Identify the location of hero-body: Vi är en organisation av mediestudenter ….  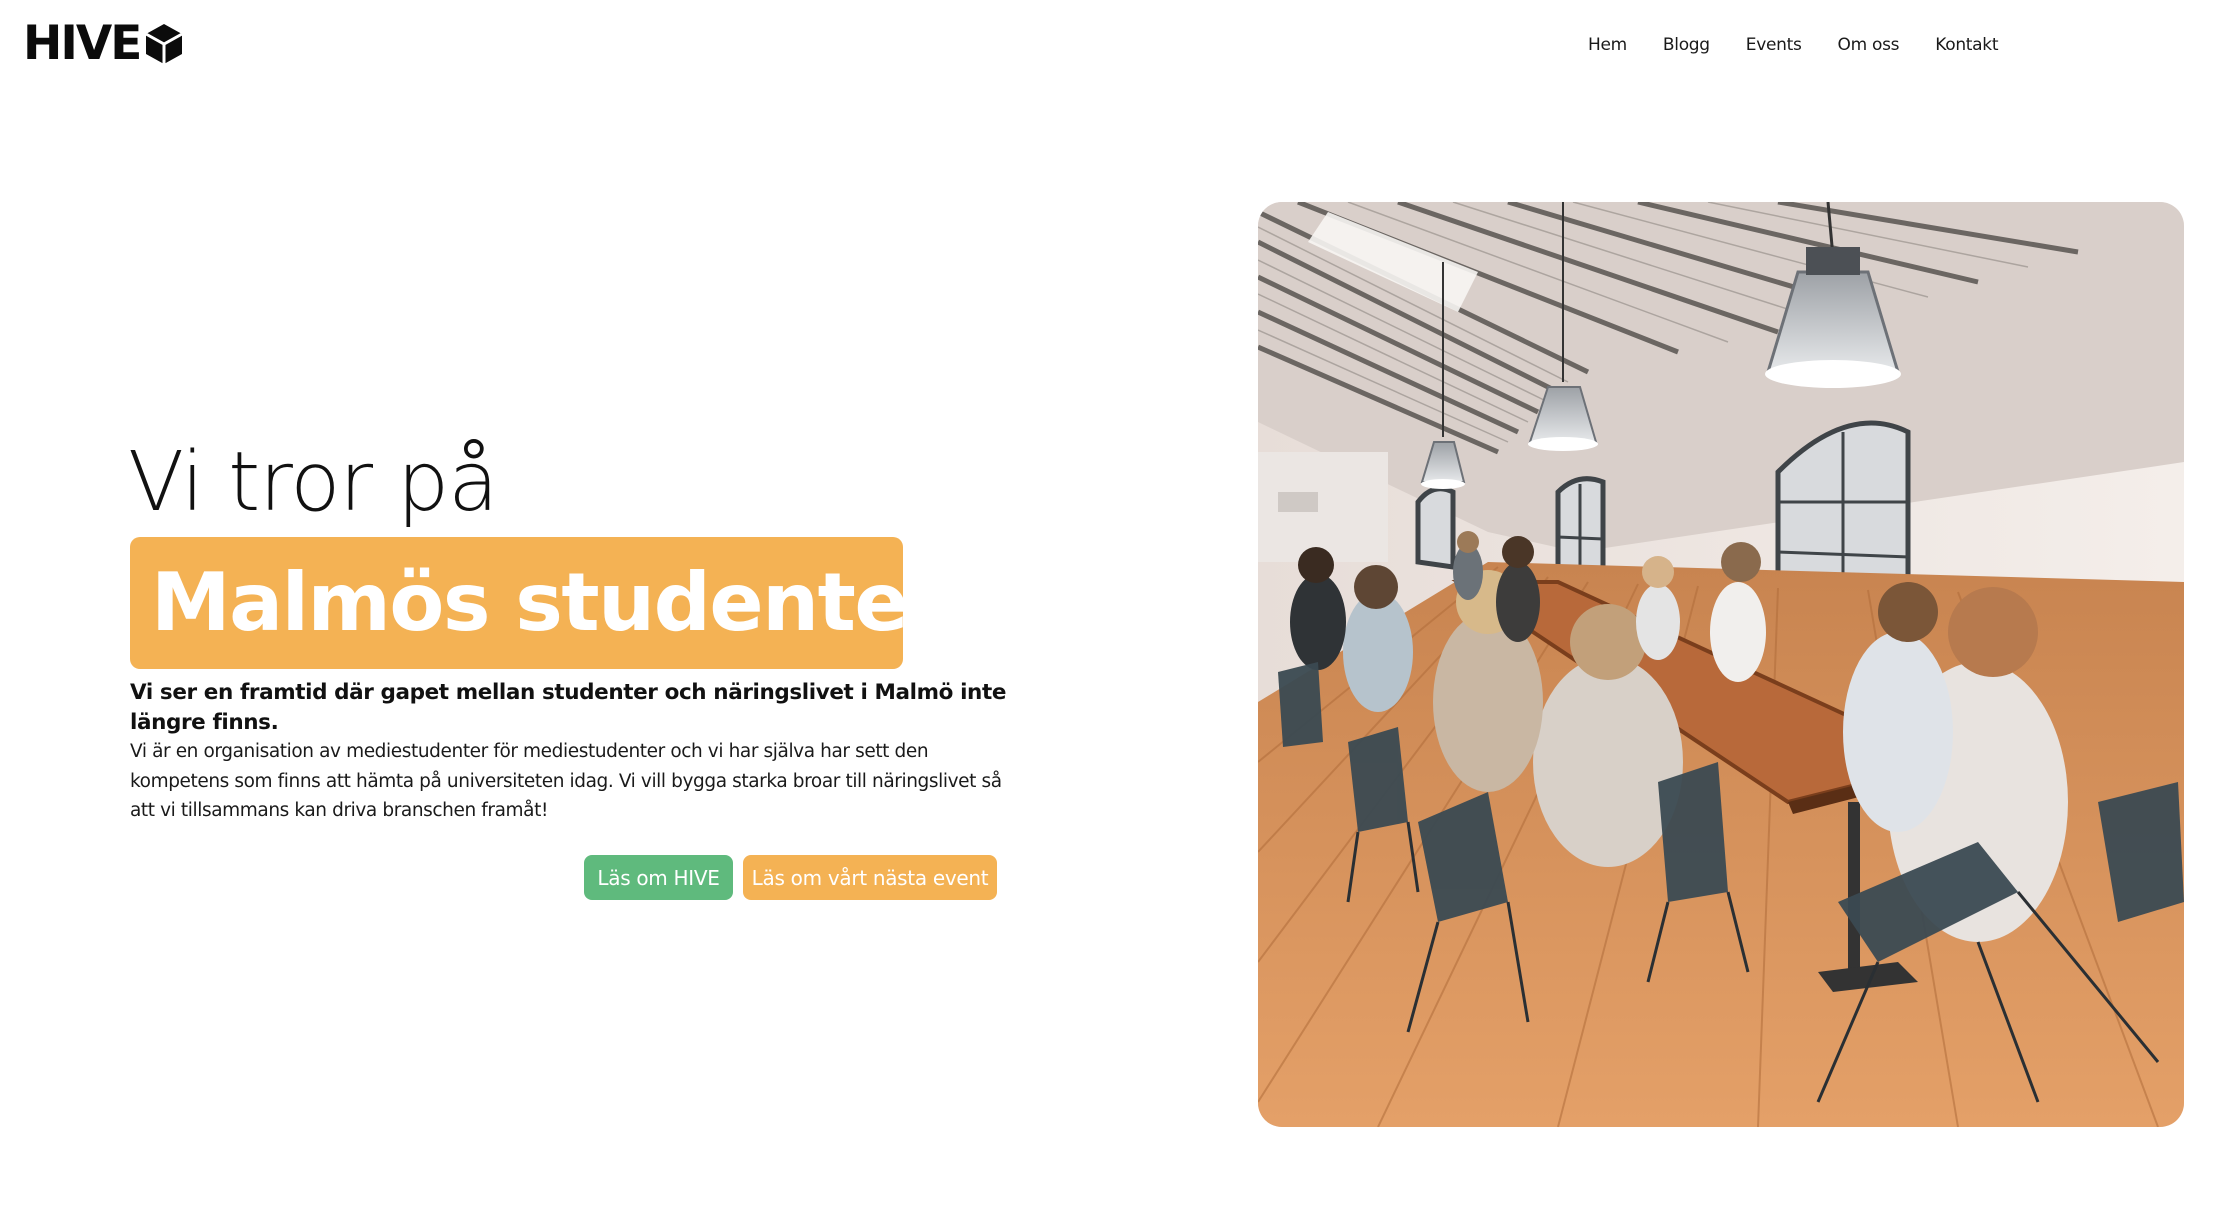
(566, 781).